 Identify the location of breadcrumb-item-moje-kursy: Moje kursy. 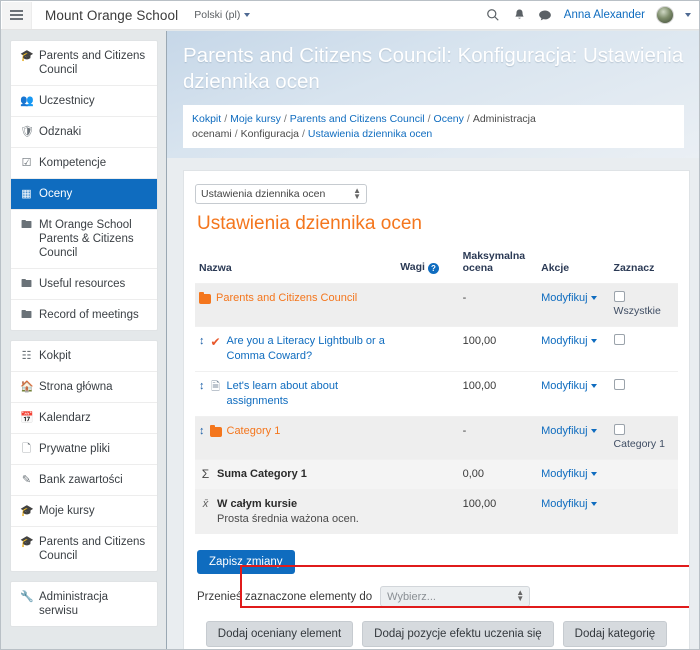
(255, 119).